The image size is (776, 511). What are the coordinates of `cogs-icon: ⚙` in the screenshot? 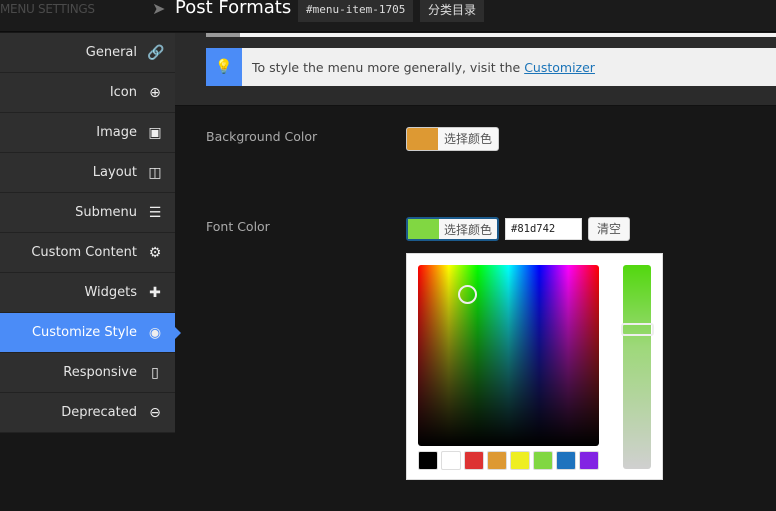 It's located at (155, 252).